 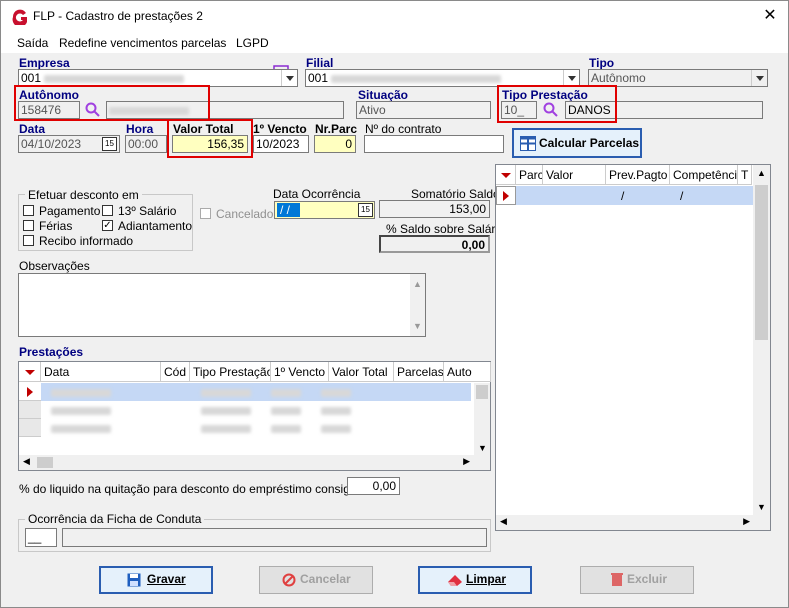 I want to click on title-bar: FLP - Cadastro de prestações 2 ✕, so click(x=394, y=16).